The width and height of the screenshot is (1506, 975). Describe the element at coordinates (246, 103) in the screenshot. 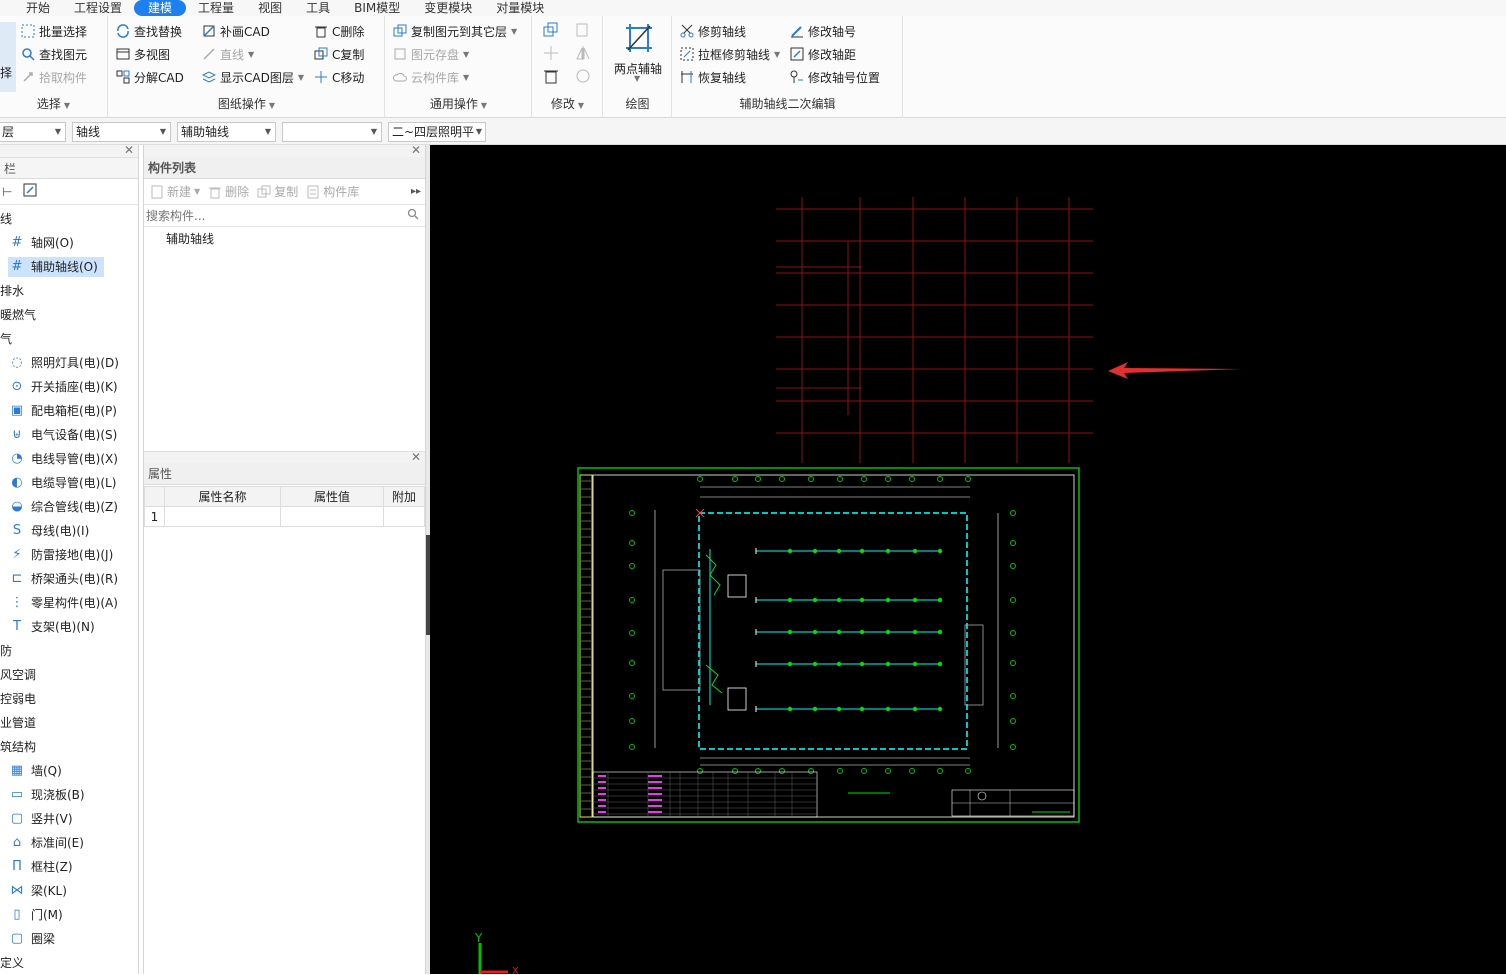

I see `drawing-ops-label: 图纸操作 ▼` at that location.